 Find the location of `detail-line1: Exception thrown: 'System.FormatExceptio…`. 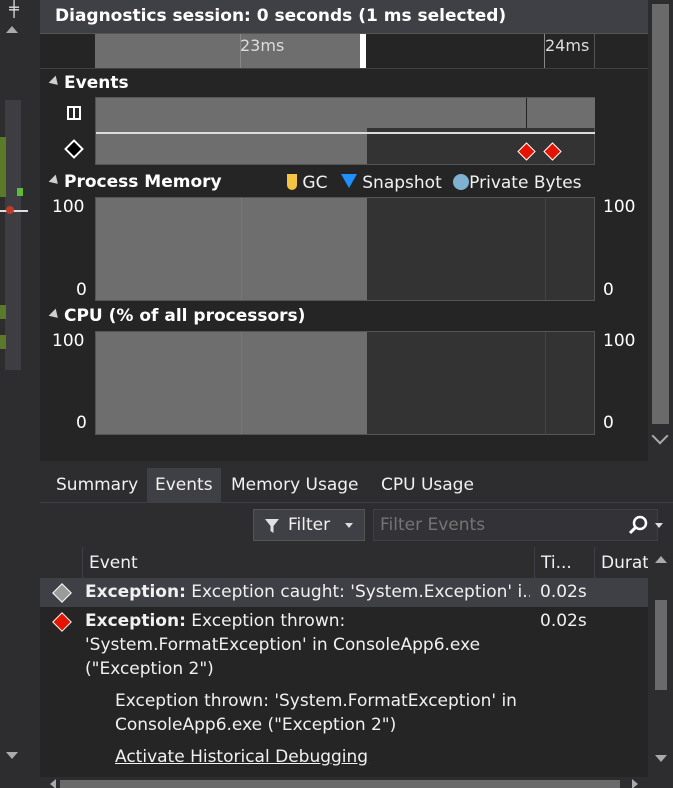

detail-line1: Exception thrown: 'System.FormatExceptio… is located at coordinates (316, 701).